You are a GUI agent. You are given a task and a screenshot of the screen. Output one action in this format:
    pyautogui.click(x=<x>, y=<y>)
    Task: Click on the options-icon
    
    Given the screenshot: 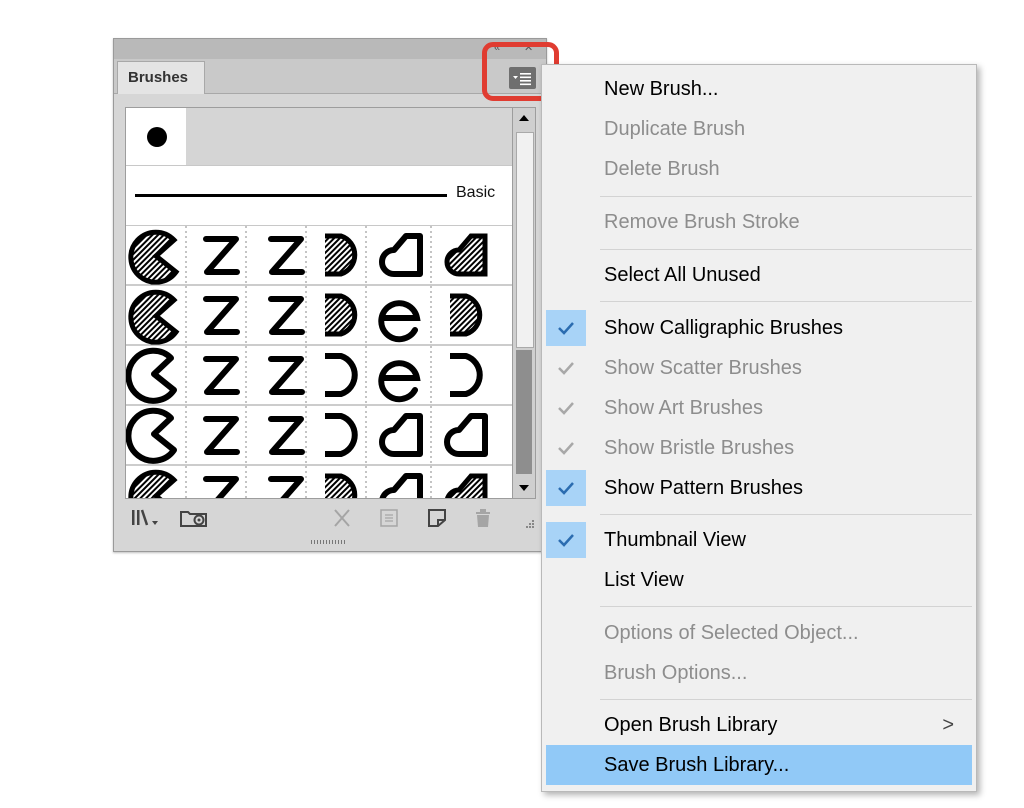 What is the action you would take?
    pyautogui.click(x=389, y=520)
    